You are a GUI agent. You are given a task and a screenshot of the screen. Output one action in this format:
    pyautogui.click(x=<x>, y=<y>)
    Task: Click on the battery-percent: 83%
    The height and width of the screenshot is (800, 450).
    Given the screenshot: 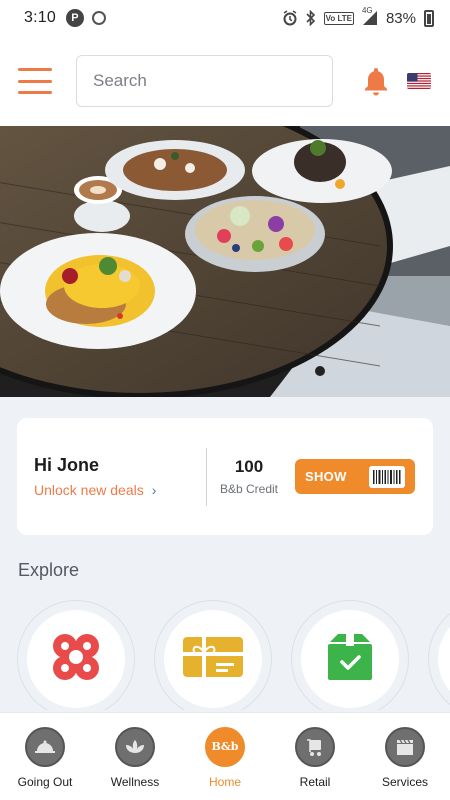 What is the action you would take?
    pyautogui.click(x=400, y=18)
    